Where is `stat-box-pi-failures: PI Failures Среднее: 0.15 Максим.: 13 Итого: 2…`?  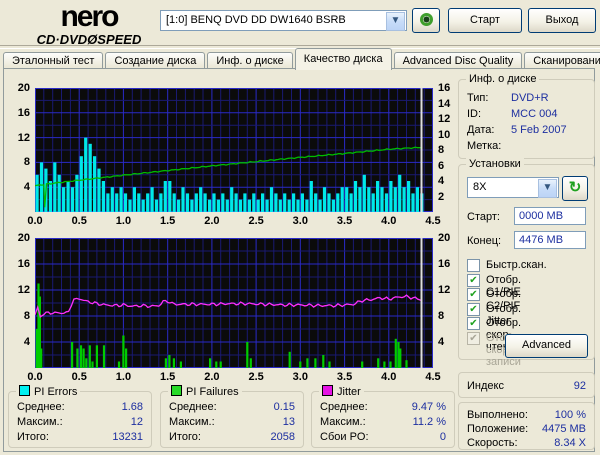 stat-box-pi-failures: PI Failures Среднее: 0.15 Максим.: 13 Итого: 2… is located at coordinates (232, 416).